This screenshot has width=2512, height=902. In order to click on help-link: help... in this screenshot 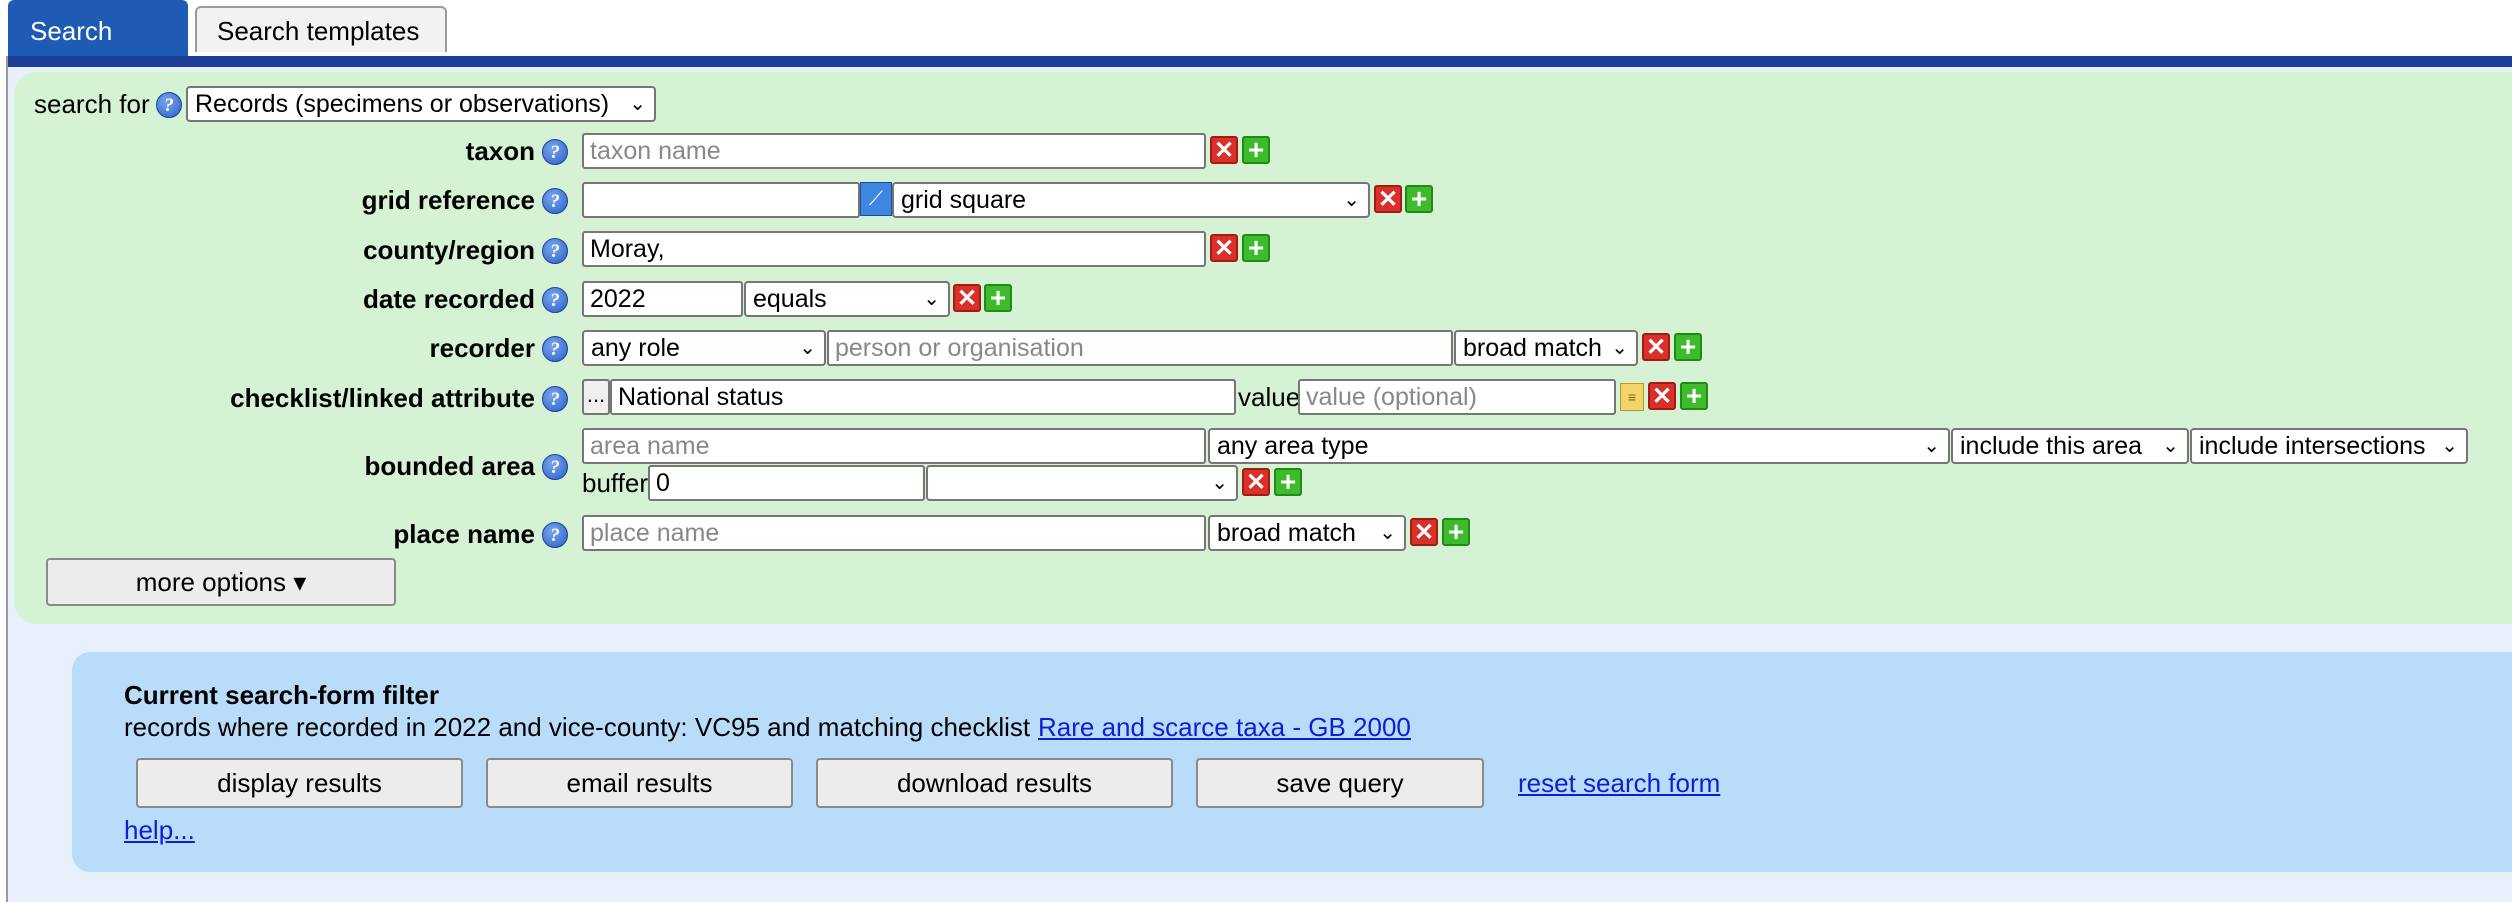, I will do `click(159, 830)`.